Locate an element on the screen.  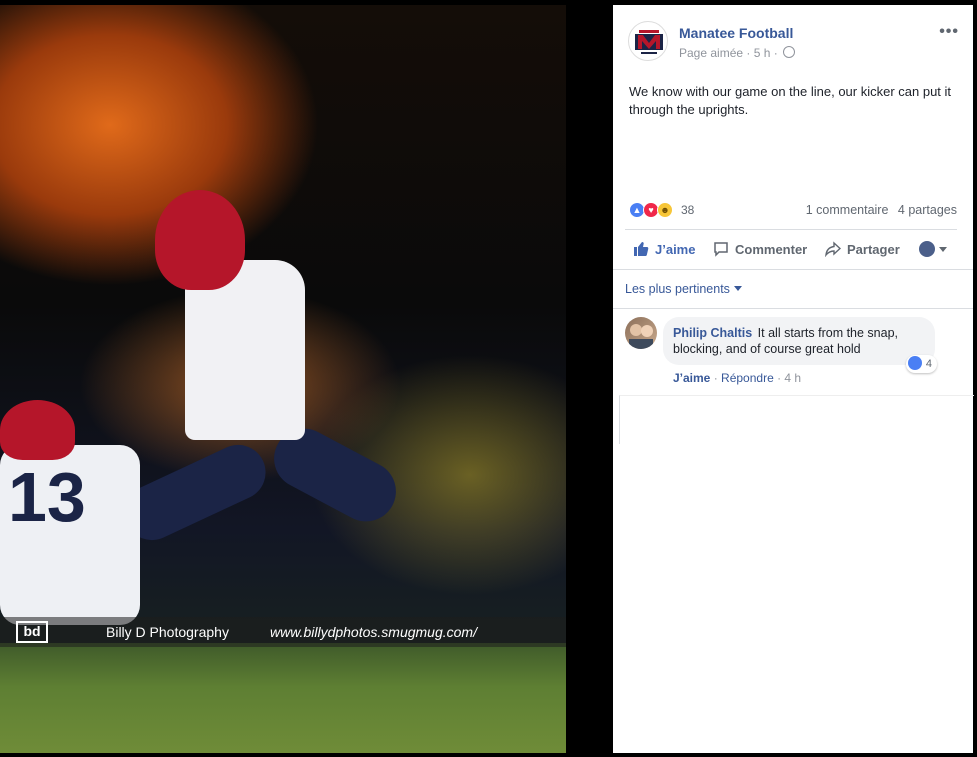
post-time: 5 h is located at coordinates (762, 53).